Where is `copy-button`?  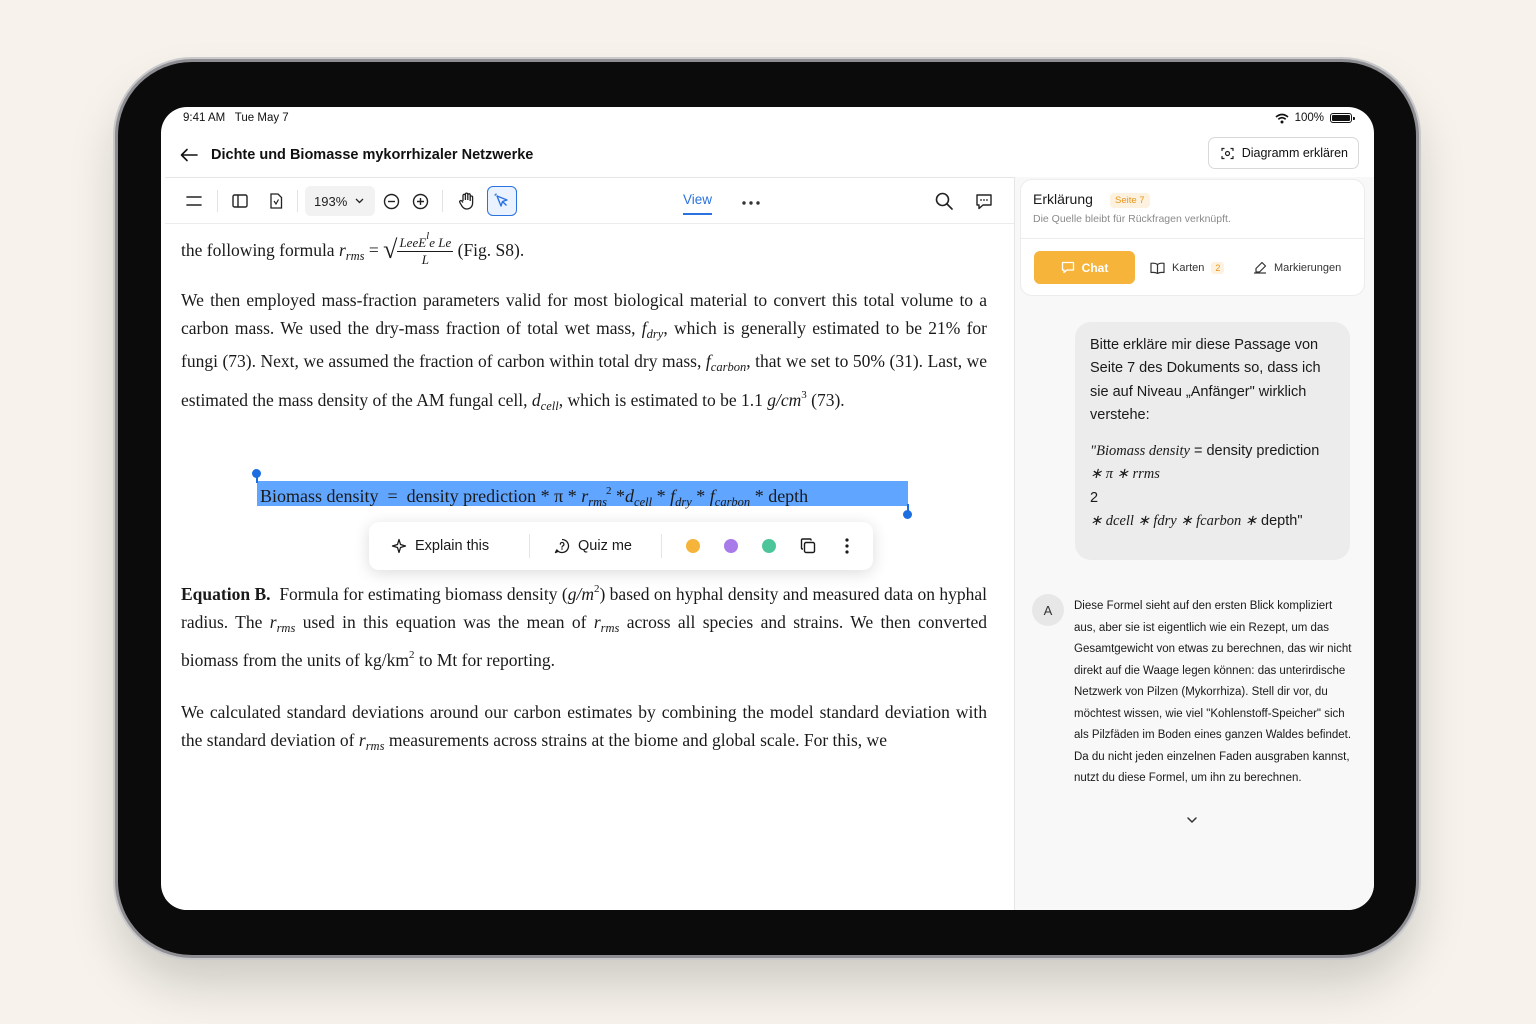 copy-button is located at coordinates (808, 546).